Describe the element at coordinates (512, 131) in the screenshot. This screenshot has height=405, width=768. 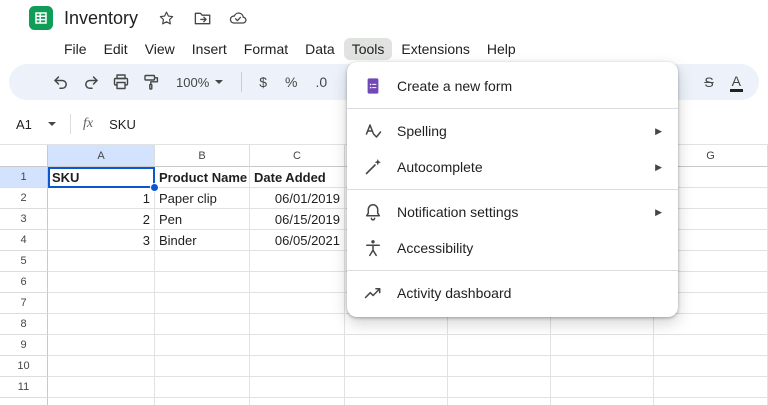
I see `menu-item-spelling: Spelling ▶` at that location.